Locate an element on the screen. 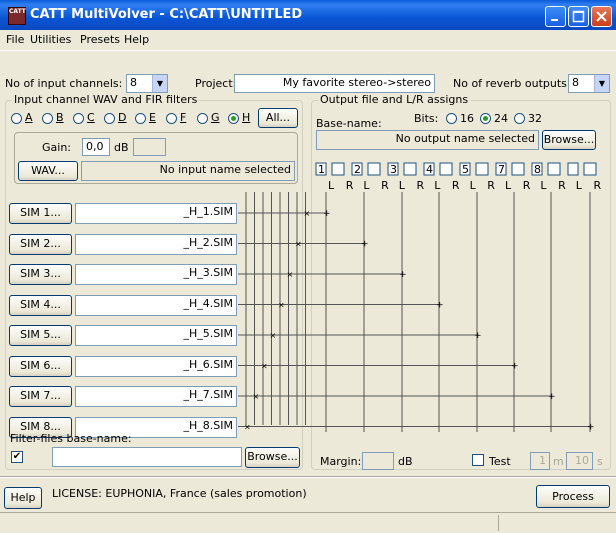 This screenshot has height=533, width=616. output-channel-number: 4 is located at coordinates (429, 169).